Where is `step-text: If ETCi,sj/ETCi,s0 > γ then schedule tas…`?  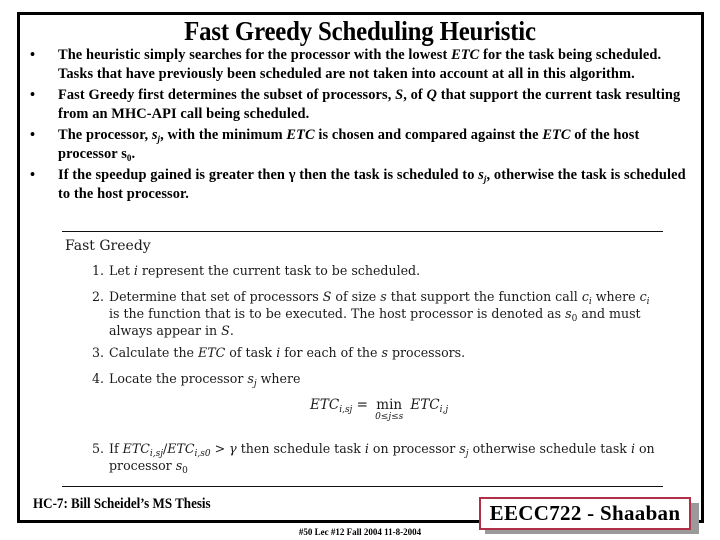
step-text: If ETCi,sj/ETCi,s0 > γ then schedule tas… is located at coordinates (382, 458).